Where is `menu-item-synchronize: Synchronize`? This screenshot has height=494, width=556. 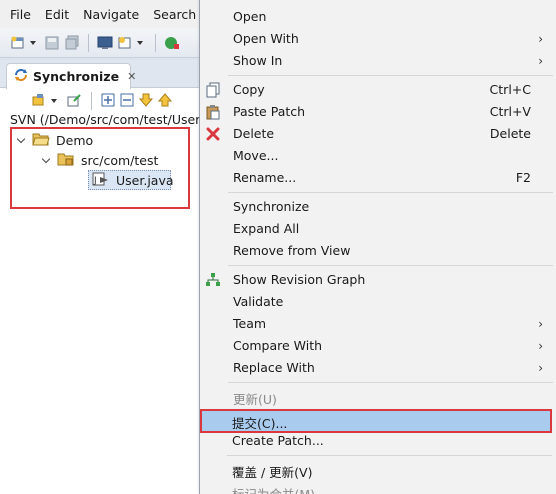 menu-item-synchronize: Synchronize is located at coordinates (378, 207).